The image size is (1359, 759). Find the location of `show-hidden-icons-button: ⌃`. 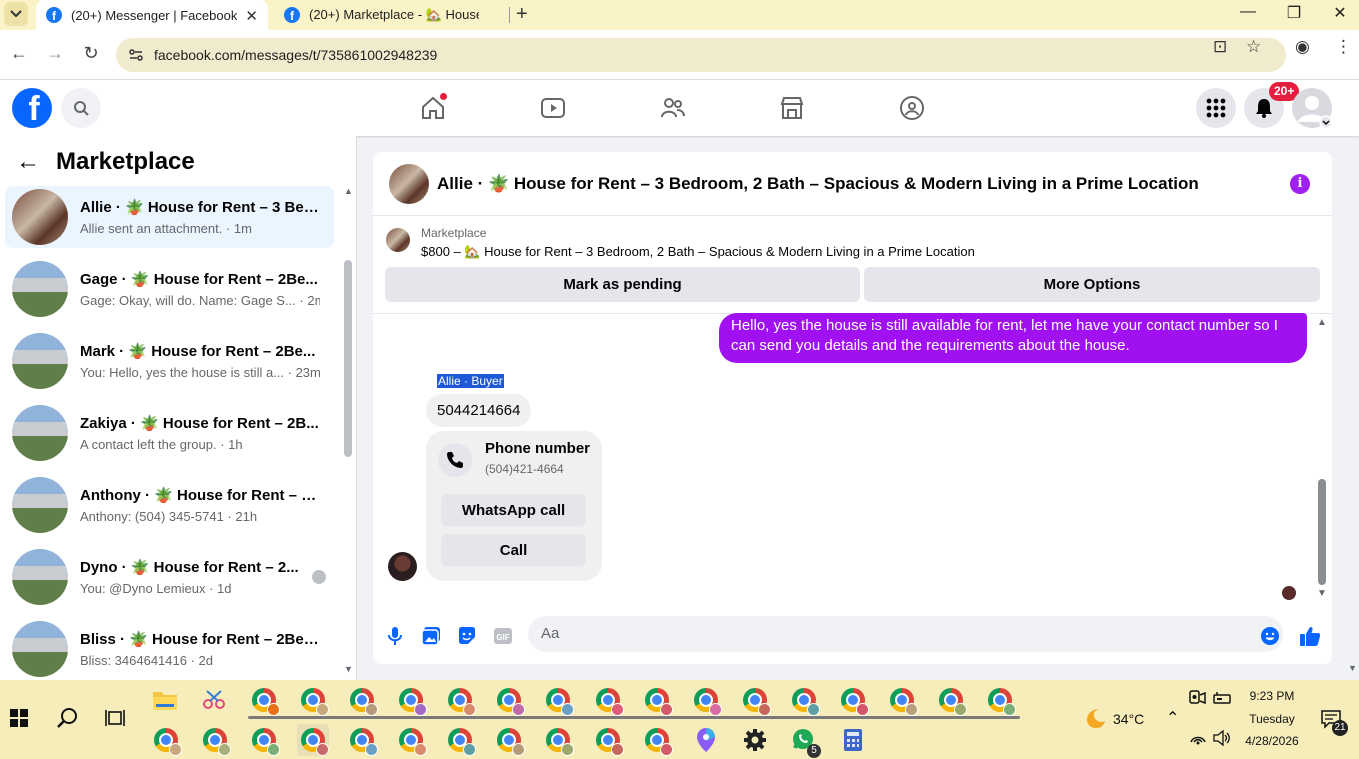

show-hidden-icons-button: ⌃ is located at coordinates (1172, 718).